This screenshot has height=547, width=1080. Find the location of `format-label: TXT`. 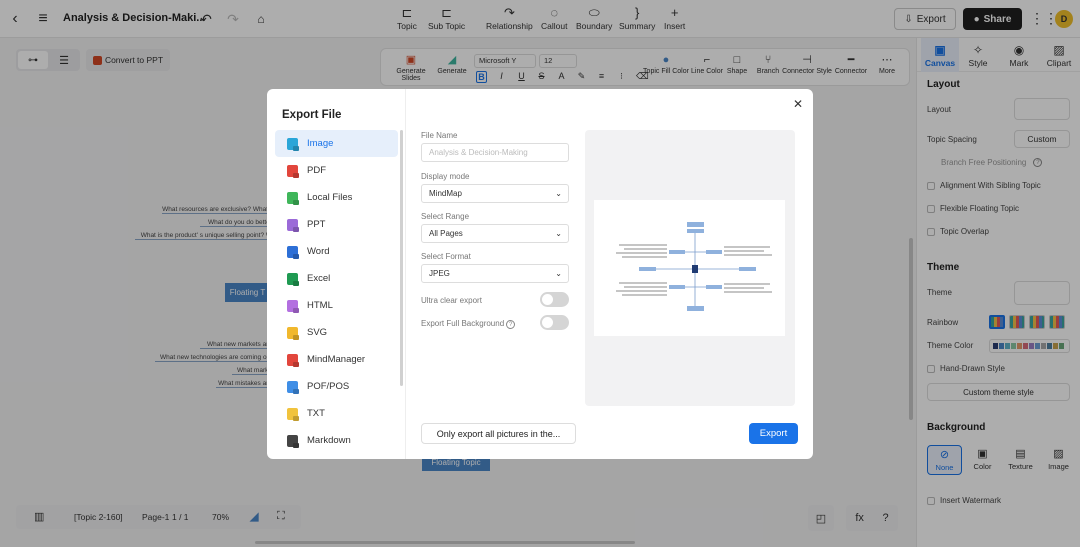

format-label: TXT is located at coordinates (316, 413).